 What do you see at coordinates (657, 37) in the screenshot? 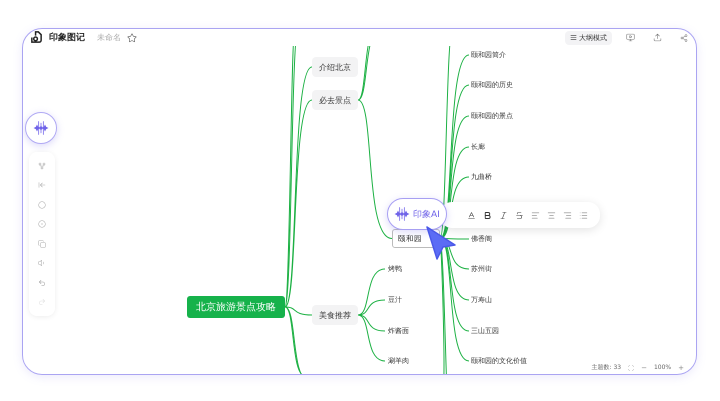
I see `upload-icon` at bounding box center [657, 37].